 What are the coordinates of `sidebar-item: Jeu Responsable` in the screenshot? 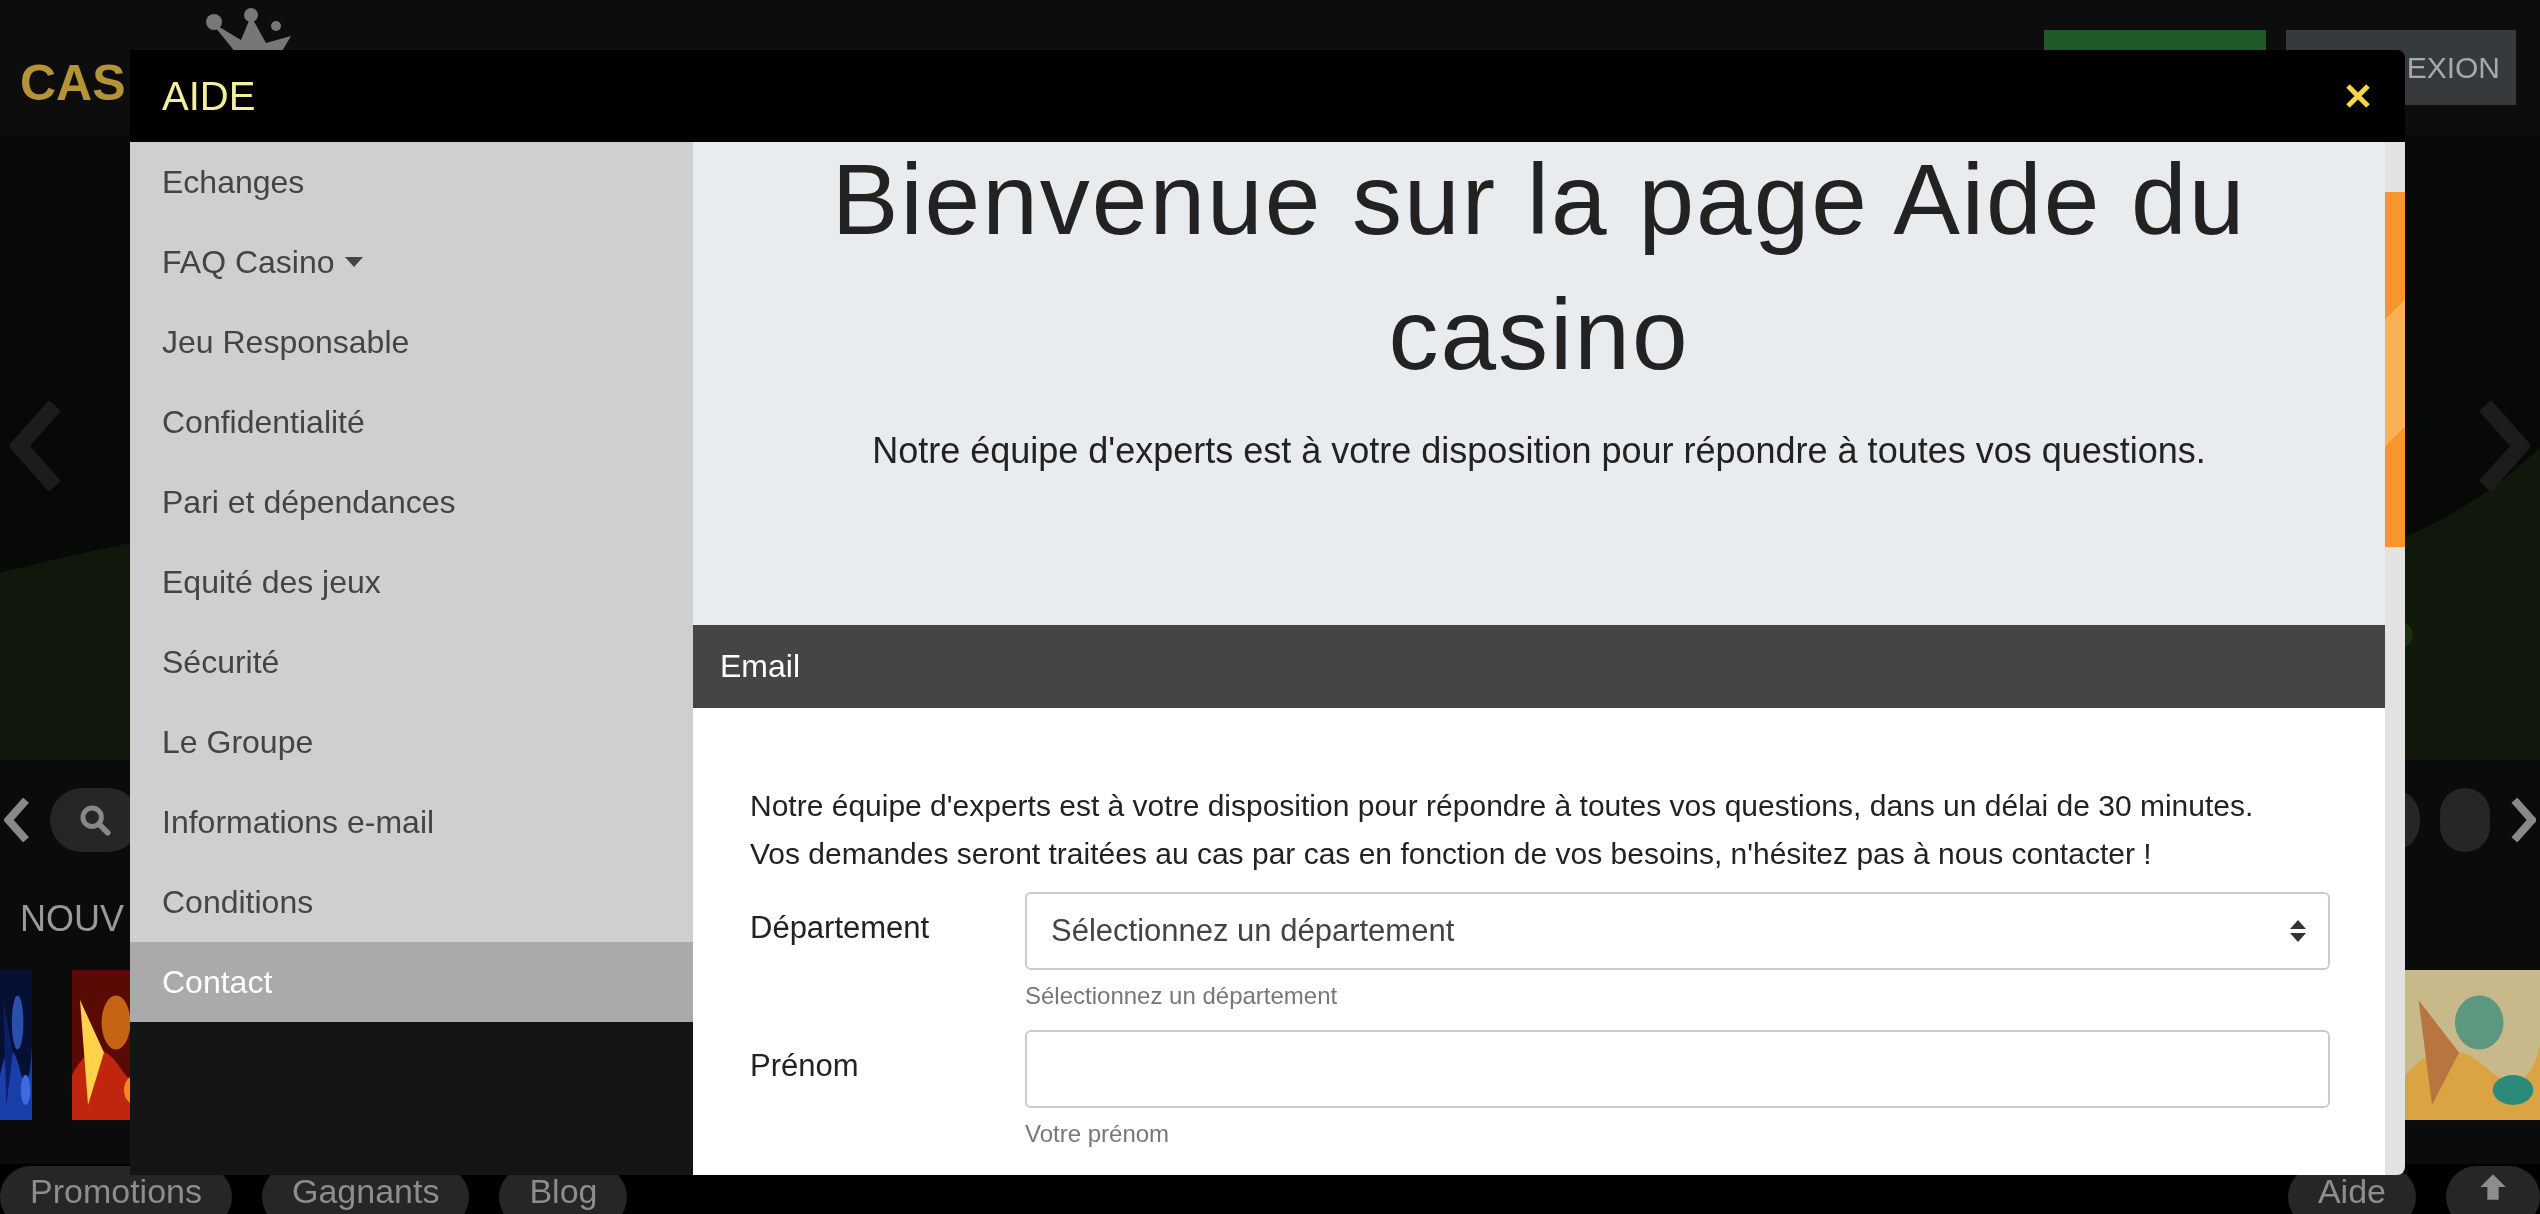 It's located at (411, 342).